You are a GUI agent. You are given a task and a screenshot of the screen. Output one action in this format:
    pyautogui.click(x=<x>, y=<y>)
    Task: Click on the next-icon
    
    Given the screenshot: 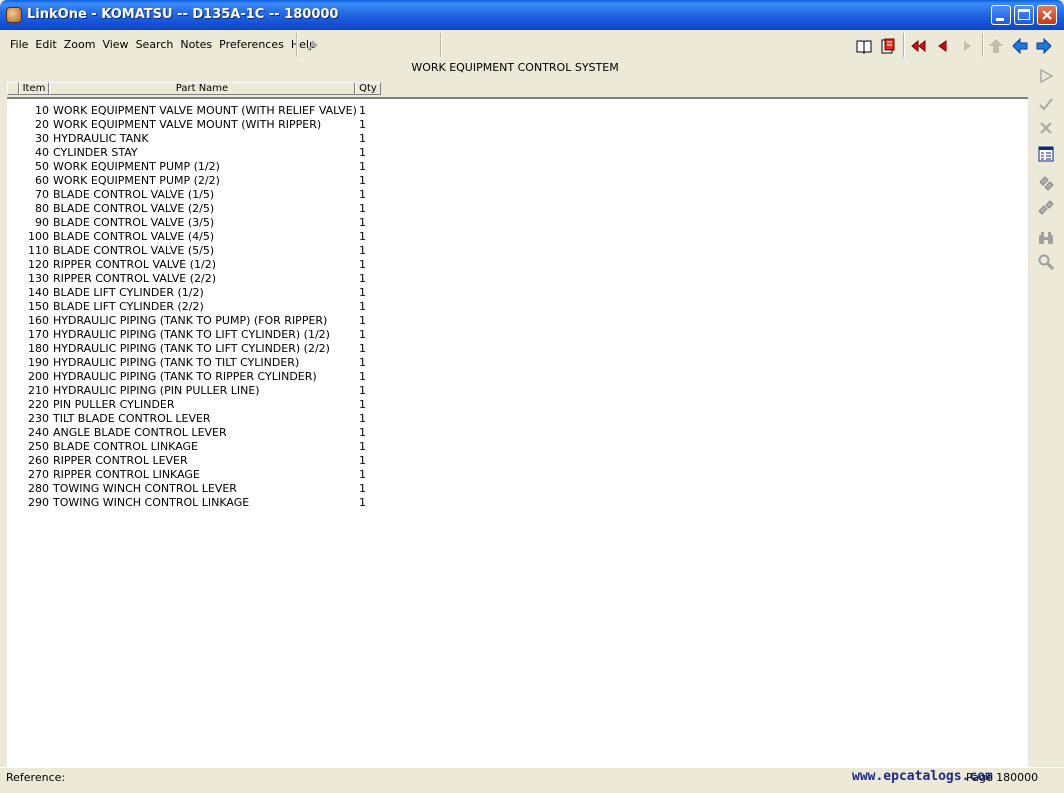 What is the action you would take?
    pyautogui.click(x=967, y=46)
    